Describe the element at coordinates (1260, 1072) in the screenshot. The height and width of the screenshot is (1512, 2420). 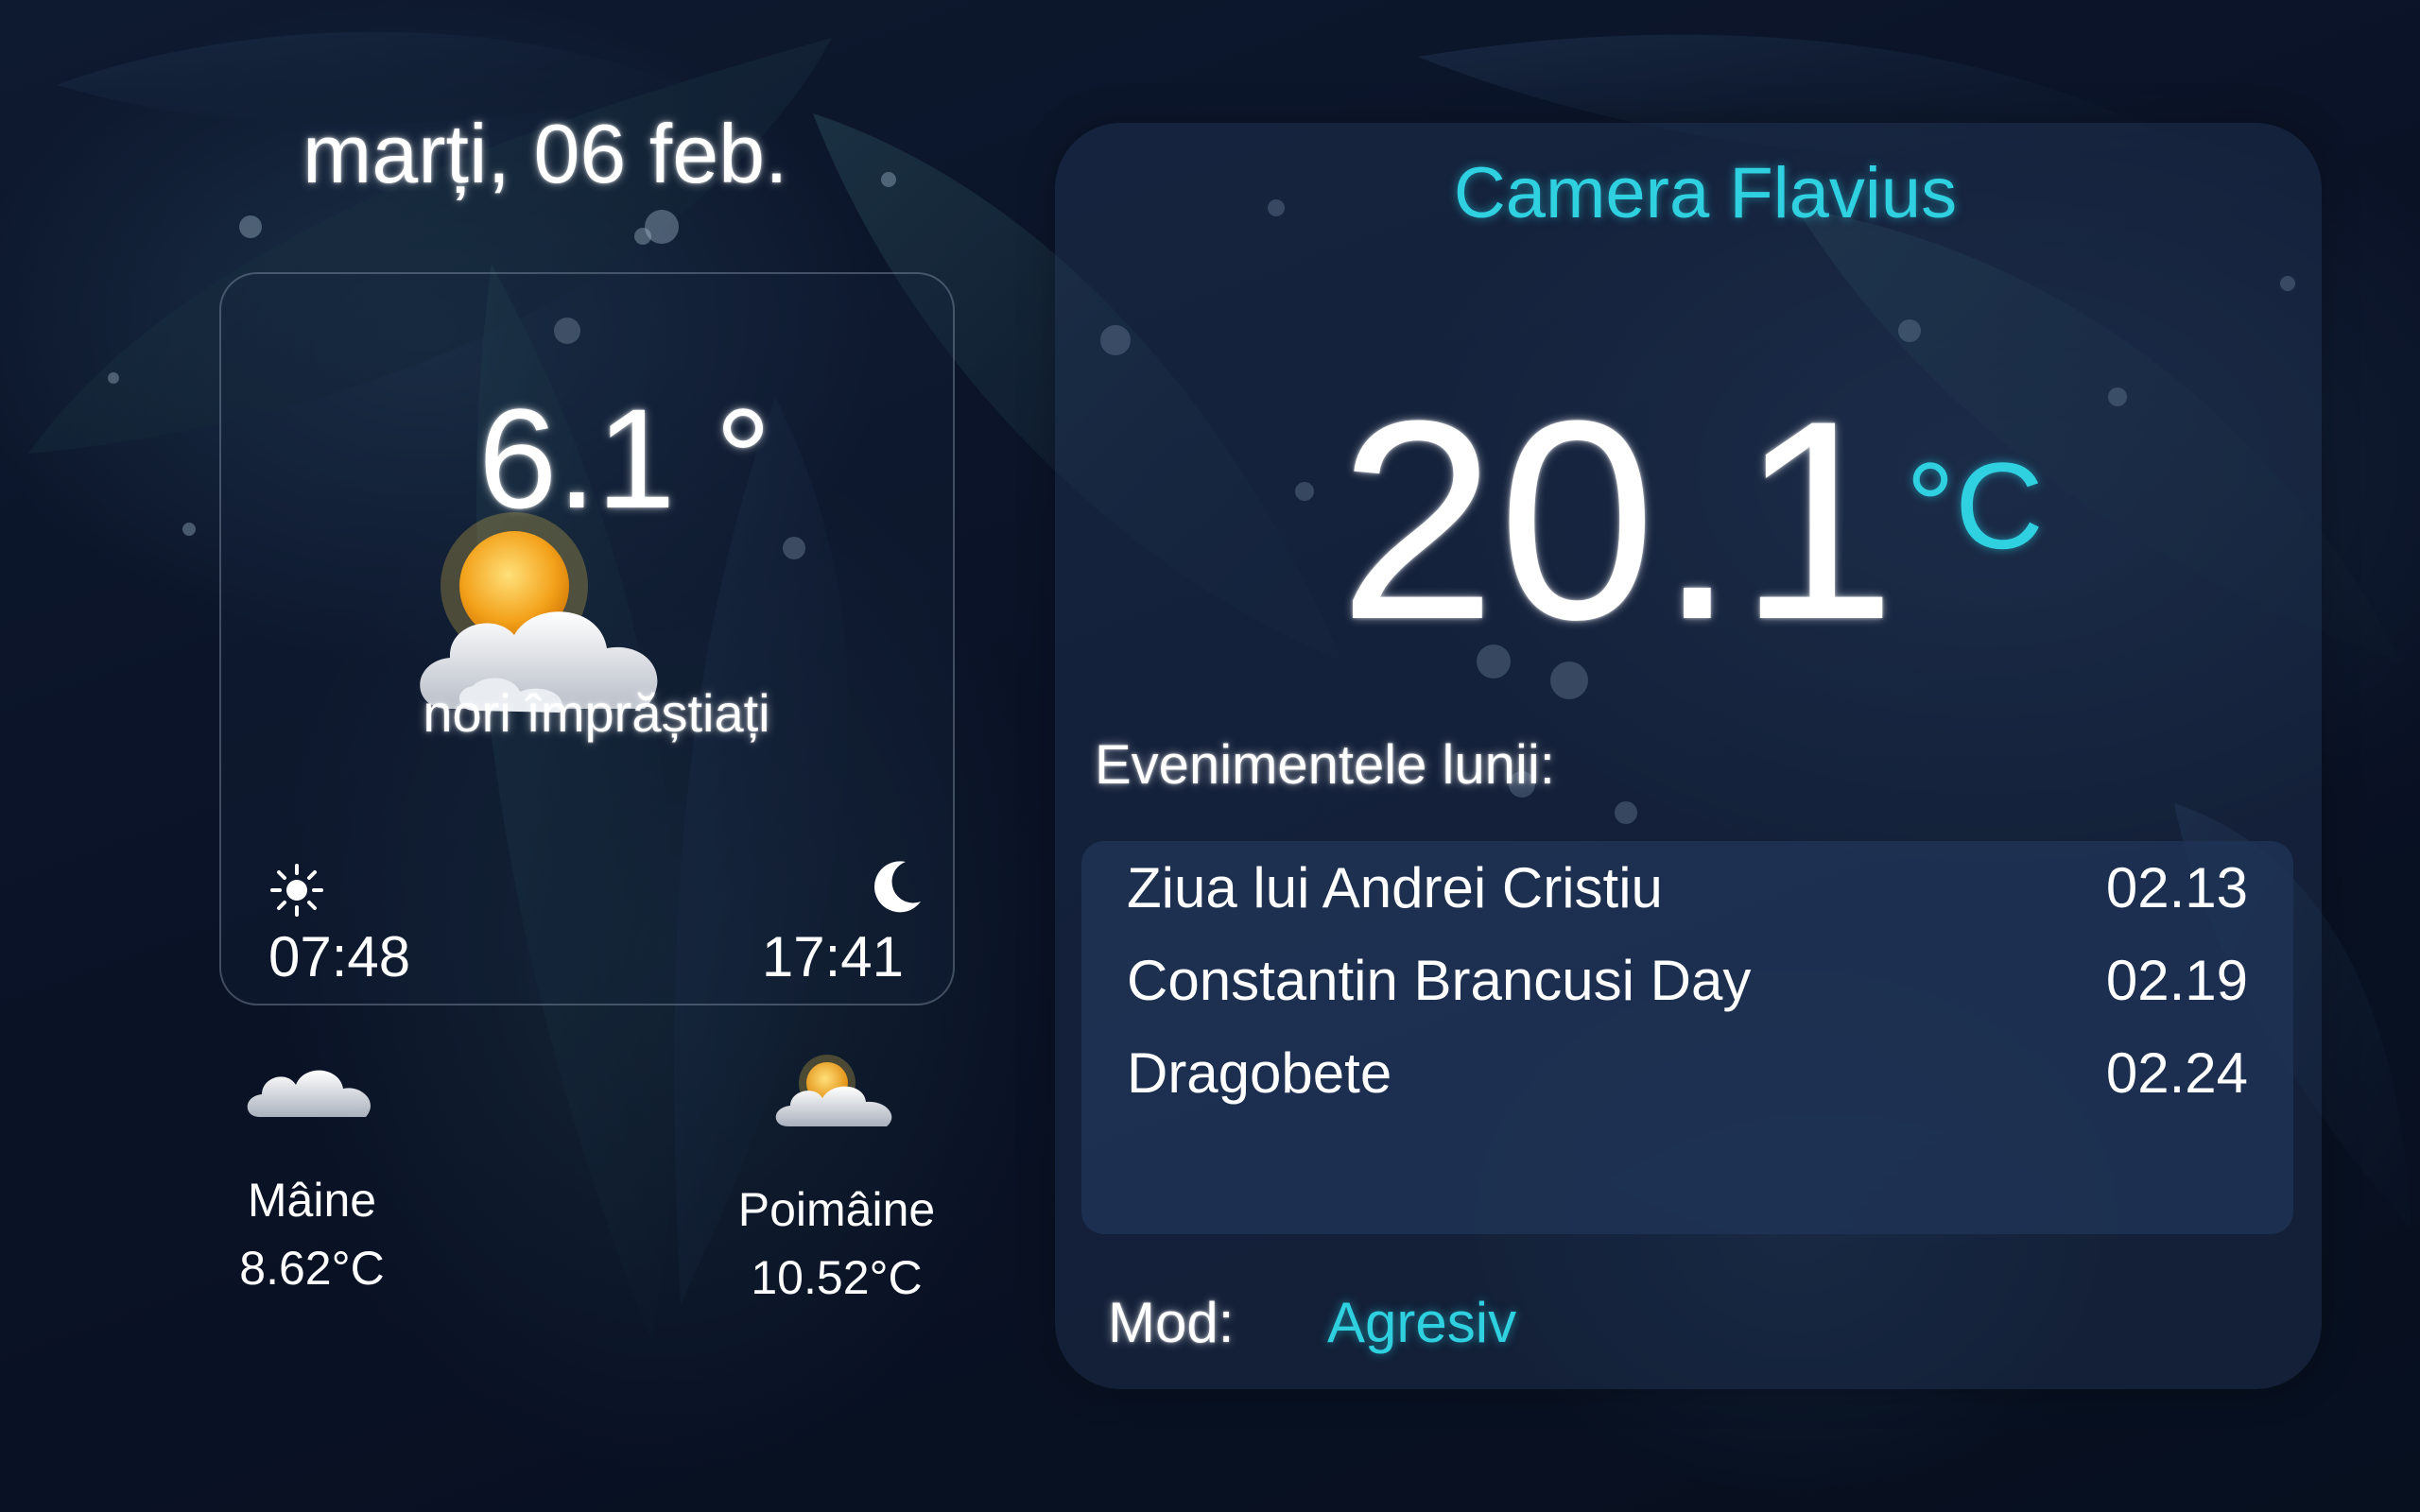
I see `event-name: Dragobete` at that location.